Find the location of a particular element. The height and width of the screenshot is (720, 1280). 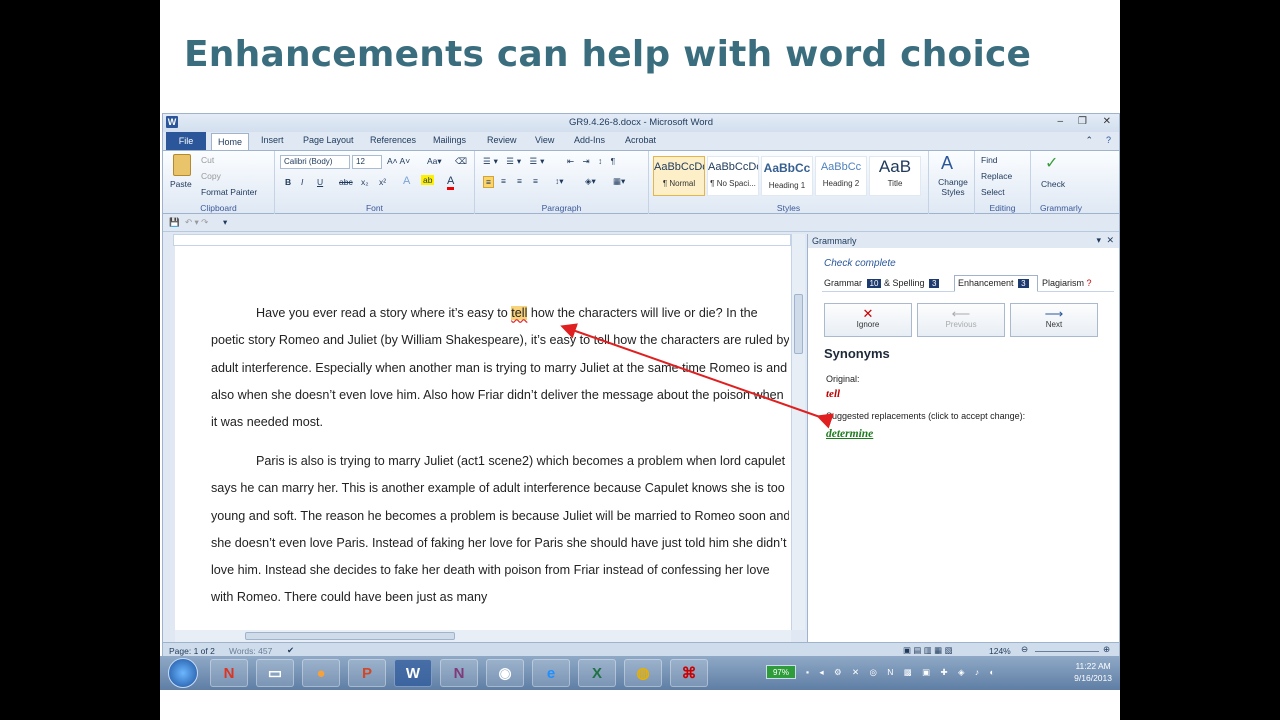

borders-icon: ▦▾ is located at coordinates (619, 181).